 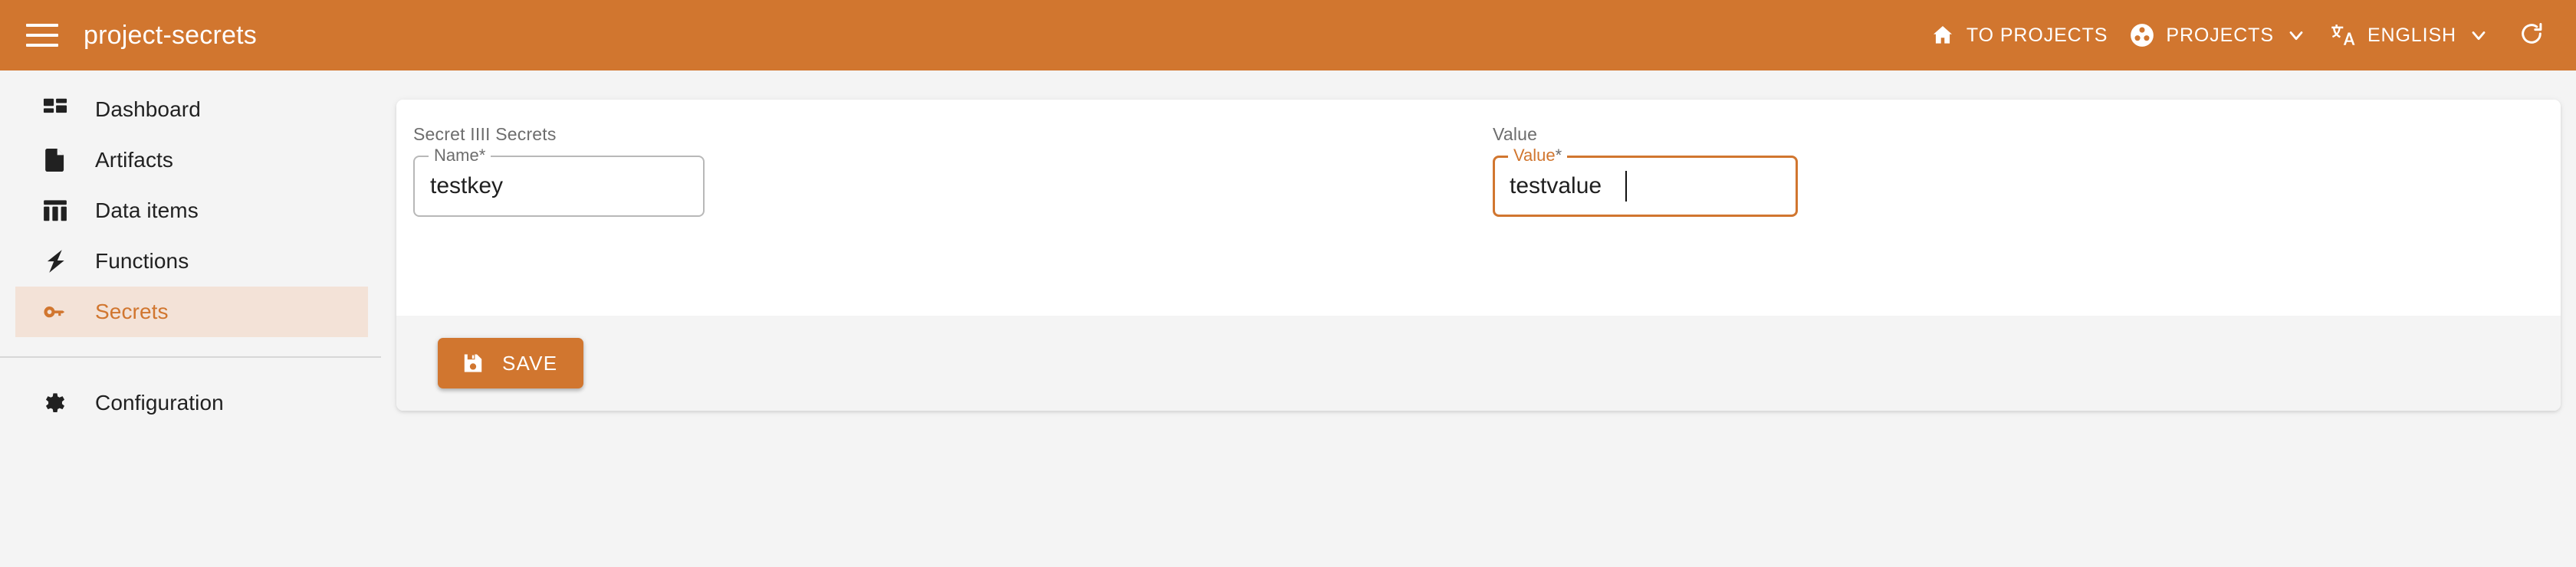 I want to click on sidebar-item-label: Secrets, so click(x=132, y=311).